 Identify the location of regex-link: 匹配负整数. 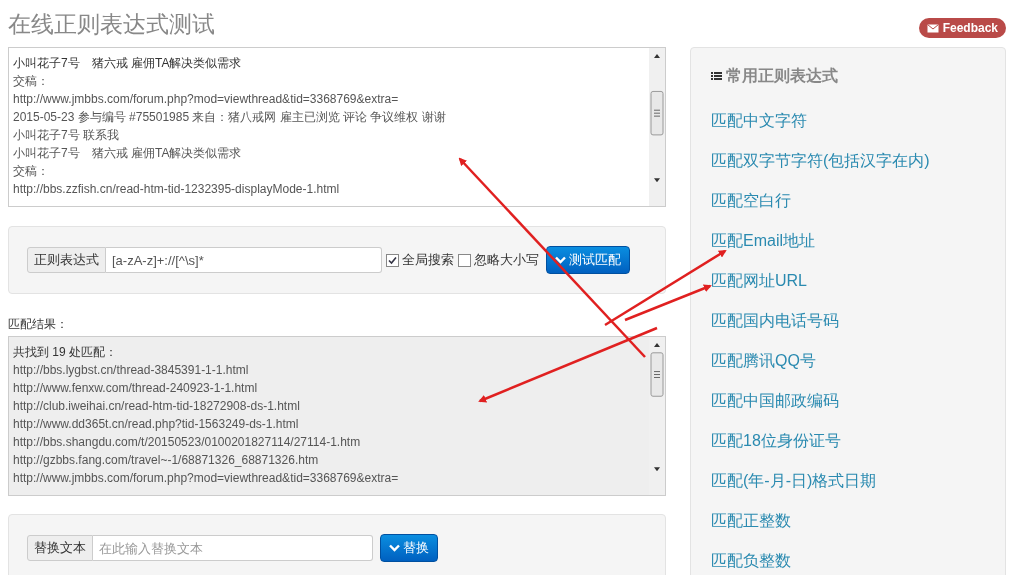
(848, 558).